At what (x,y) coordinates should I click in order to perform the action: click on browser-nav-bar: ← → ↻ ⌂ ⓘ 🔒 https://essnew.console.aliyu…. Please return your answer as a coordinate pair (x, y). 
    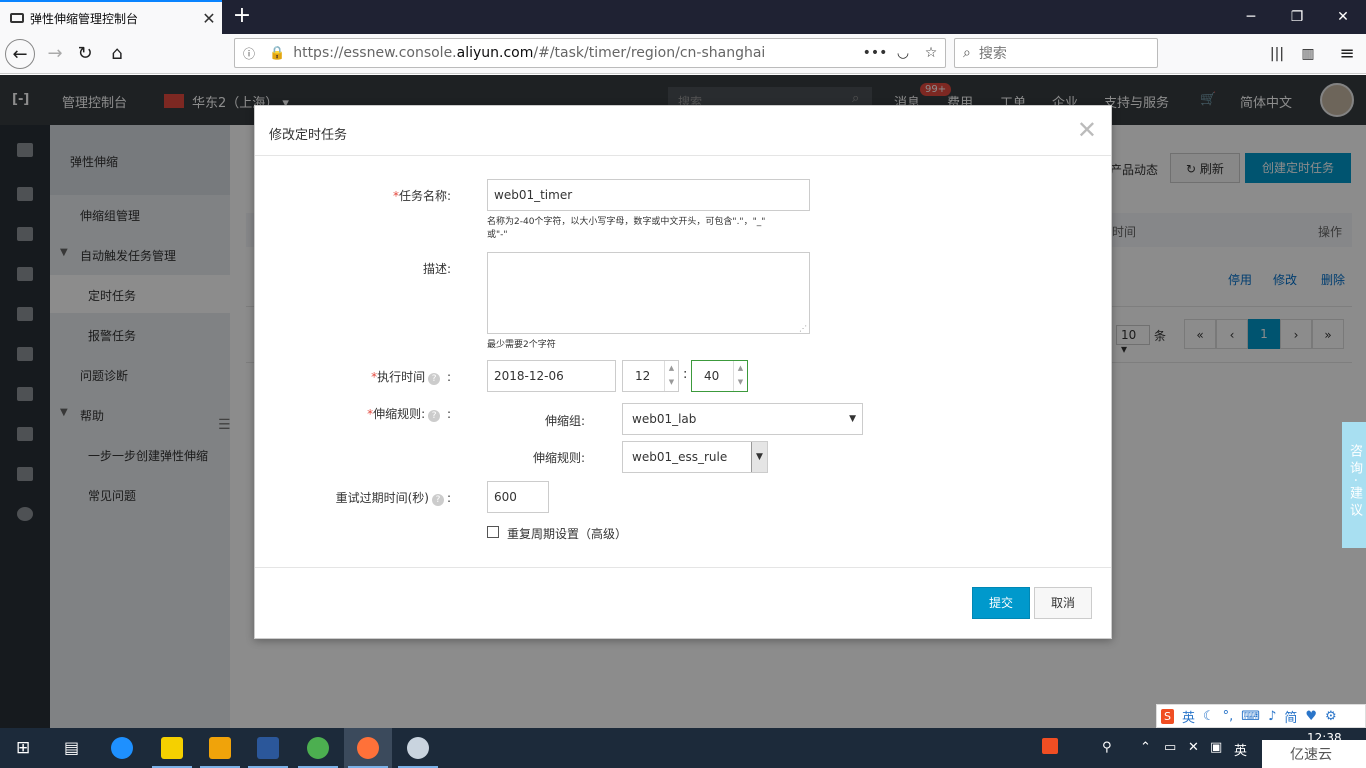
    Looking at the image, I should click on (683, 54).